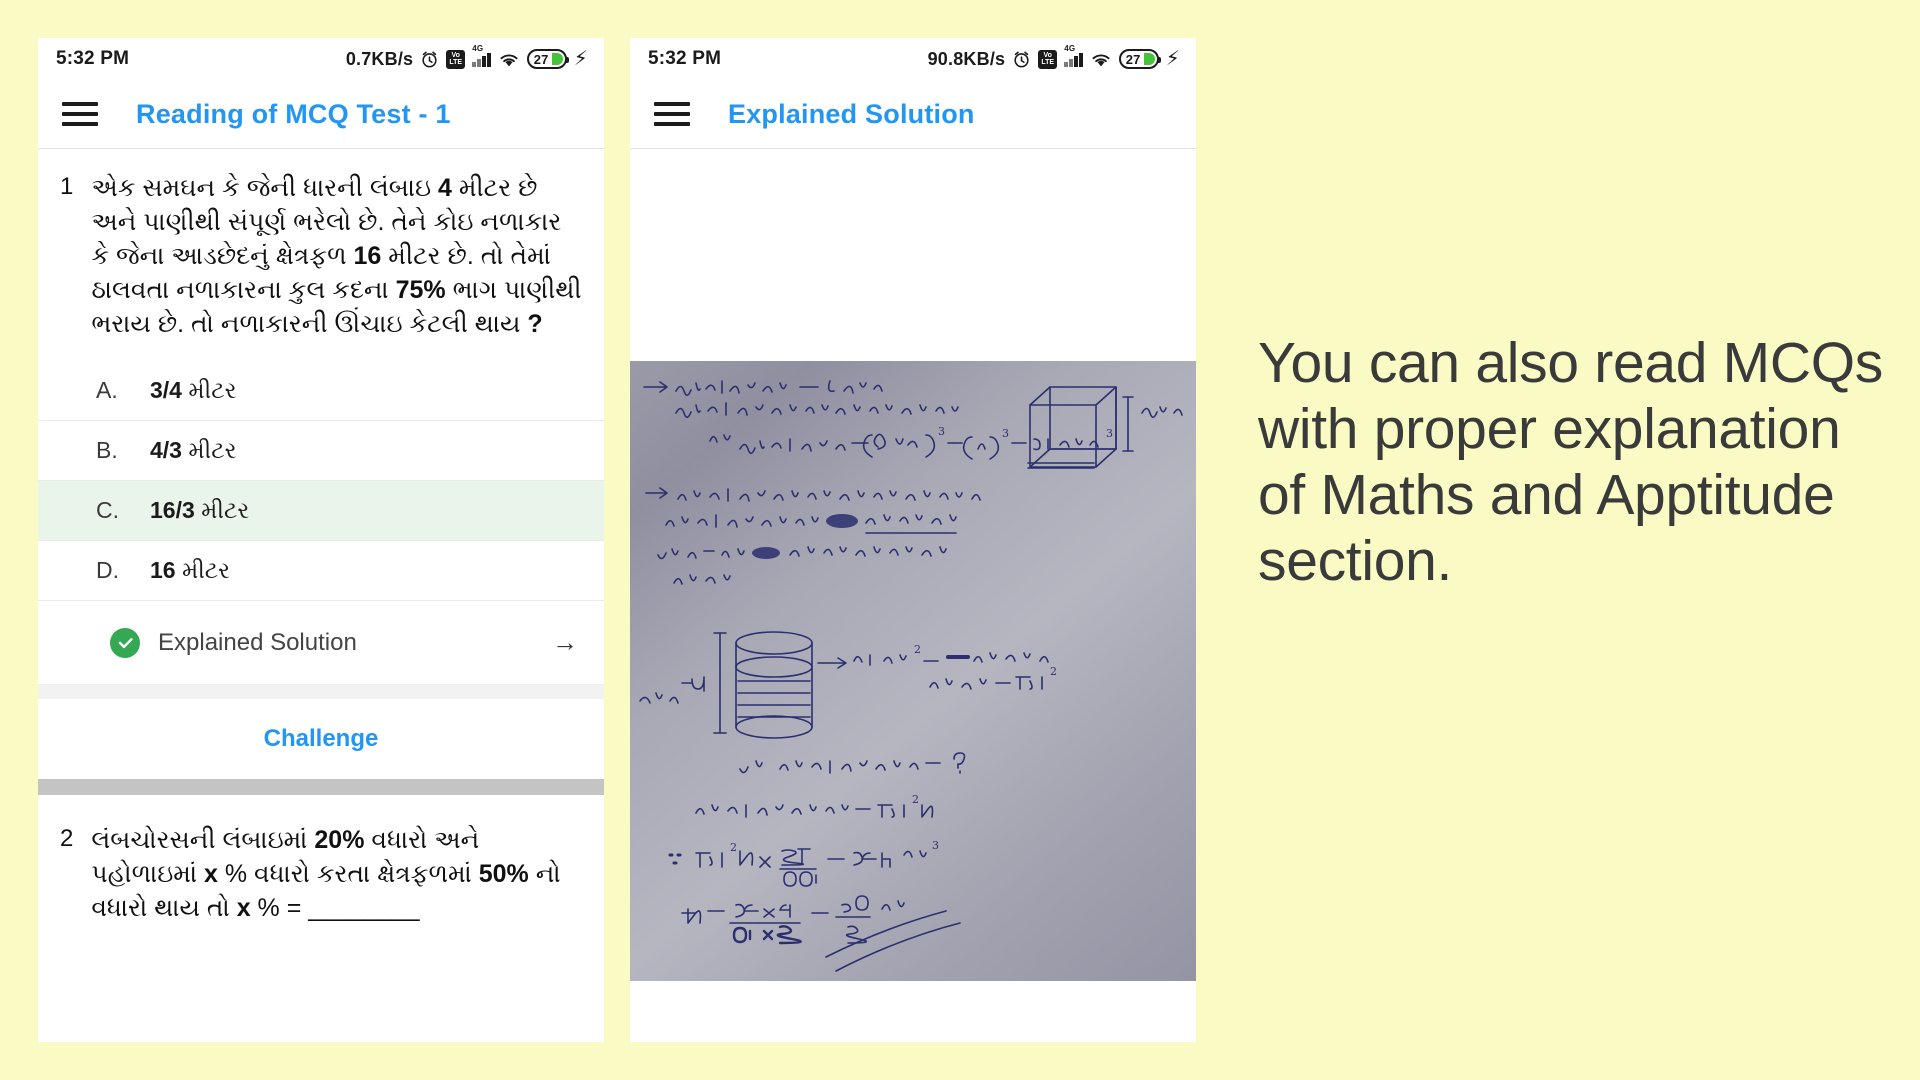  I want to click on option-value: 16/3 મીટર, so click(200, 510).